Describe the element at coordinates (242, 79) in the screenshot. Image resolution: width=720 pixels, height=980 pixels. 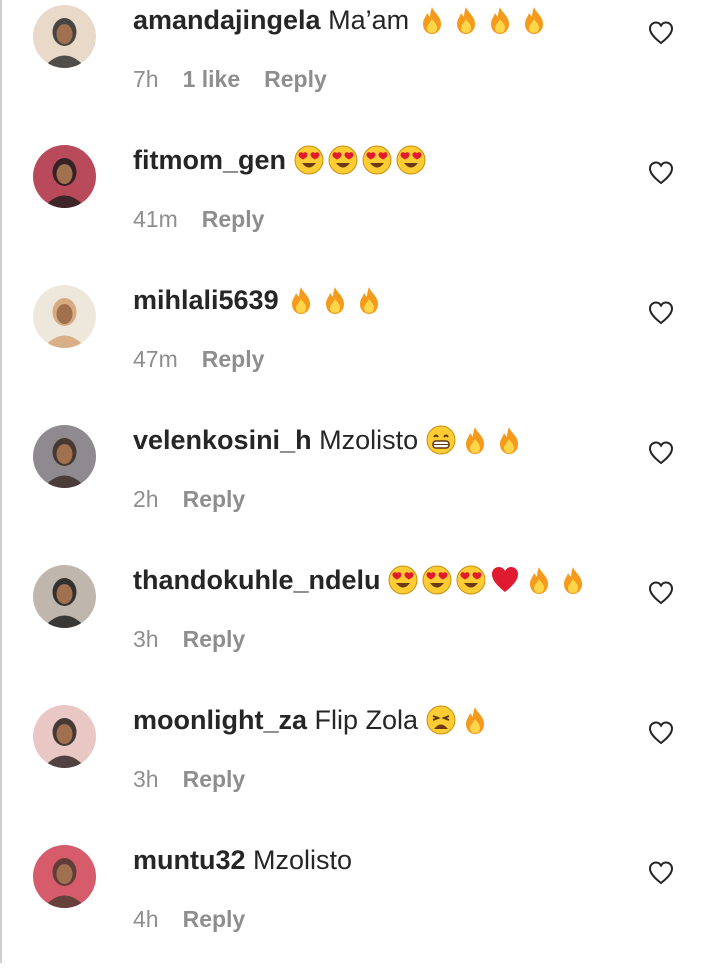
I see `comment-meta: 7h 1 like Reply` at that location.